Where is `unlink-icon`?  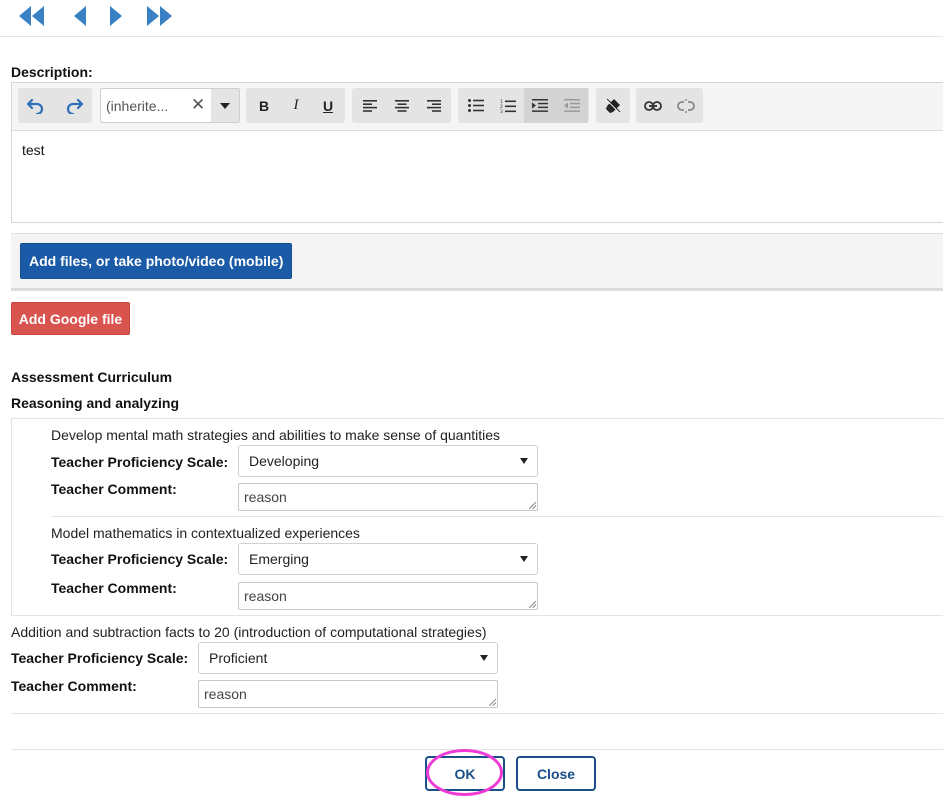
unlink-icon is located at coordinates (686, 105).